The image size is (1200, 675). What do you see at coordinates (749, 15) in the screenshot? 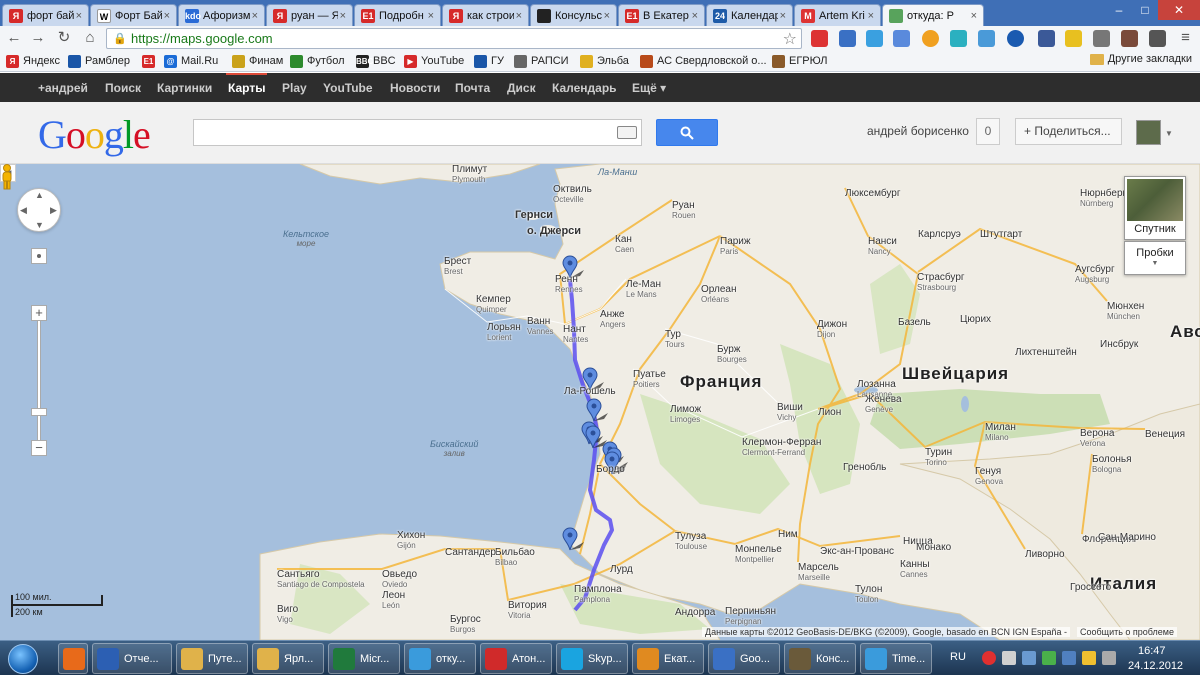
I see `browser-tab: 24 Календар ×` at bounding box center [749, 15].